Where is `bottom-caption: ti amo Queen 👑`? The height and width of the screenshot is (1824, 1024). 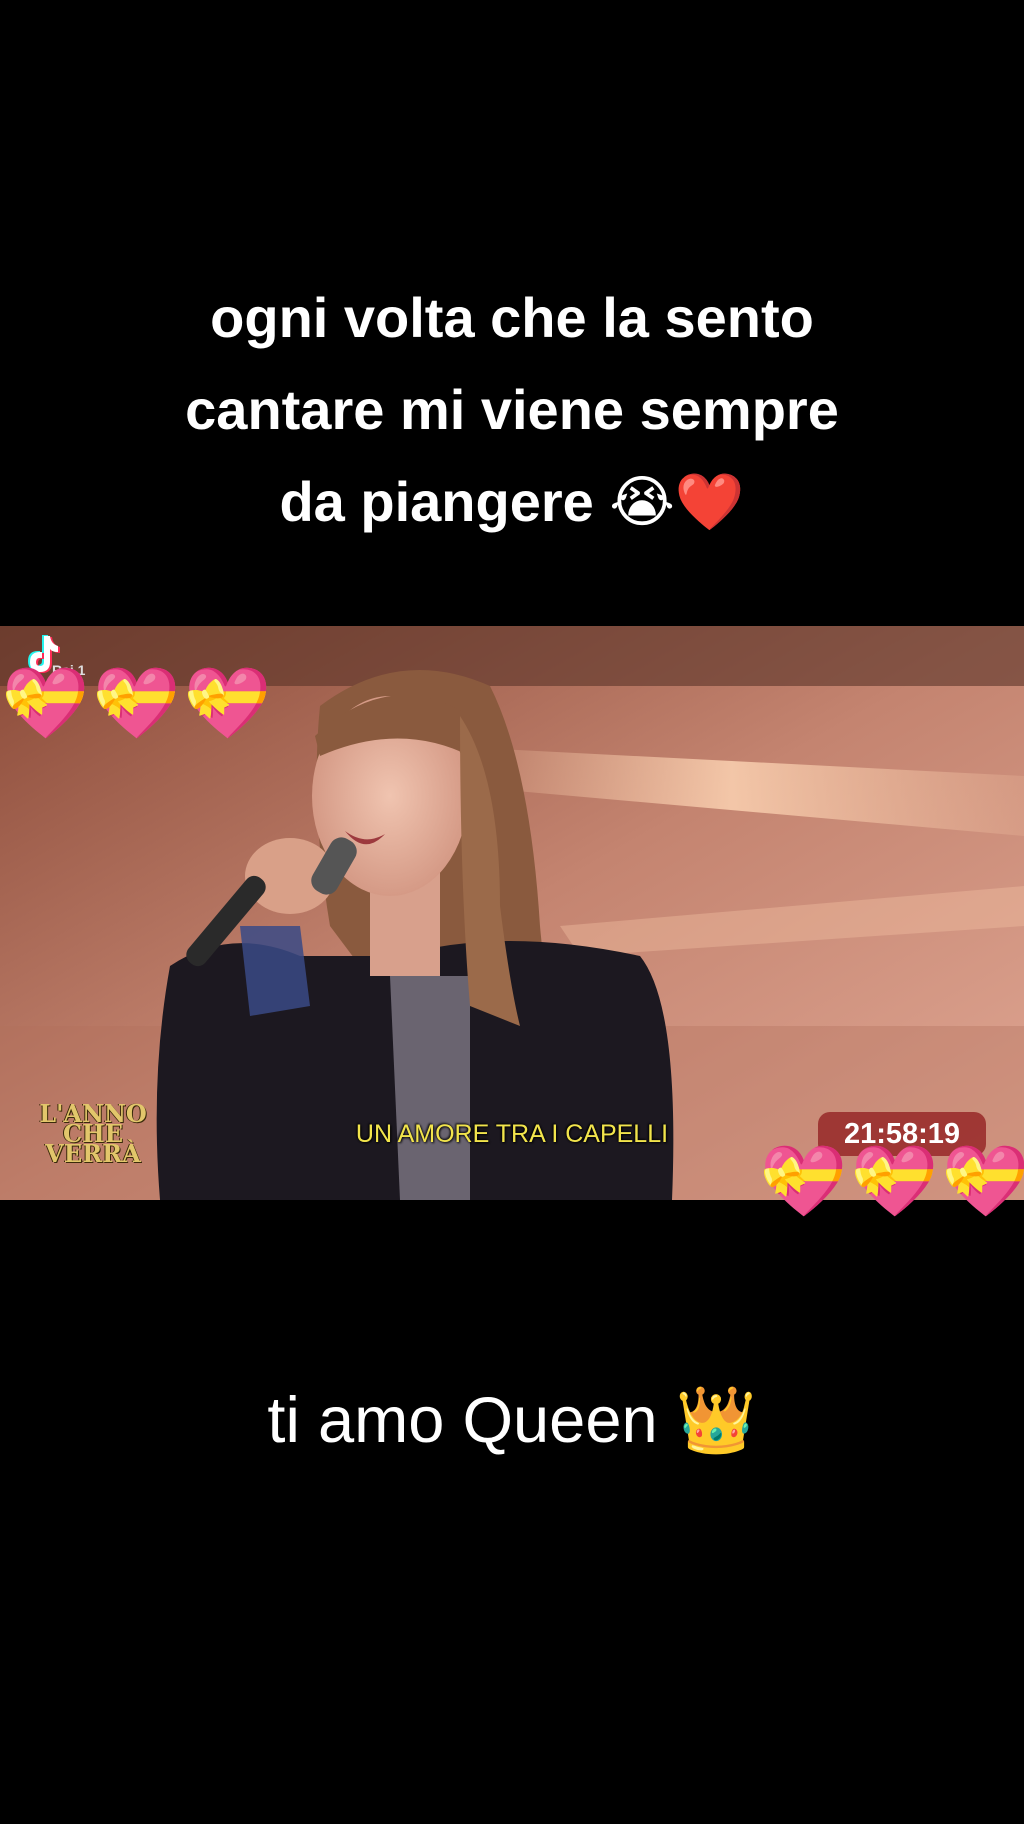
bottom-caption: ti amo Queen 👑 is located at coordinates (512, 1419).